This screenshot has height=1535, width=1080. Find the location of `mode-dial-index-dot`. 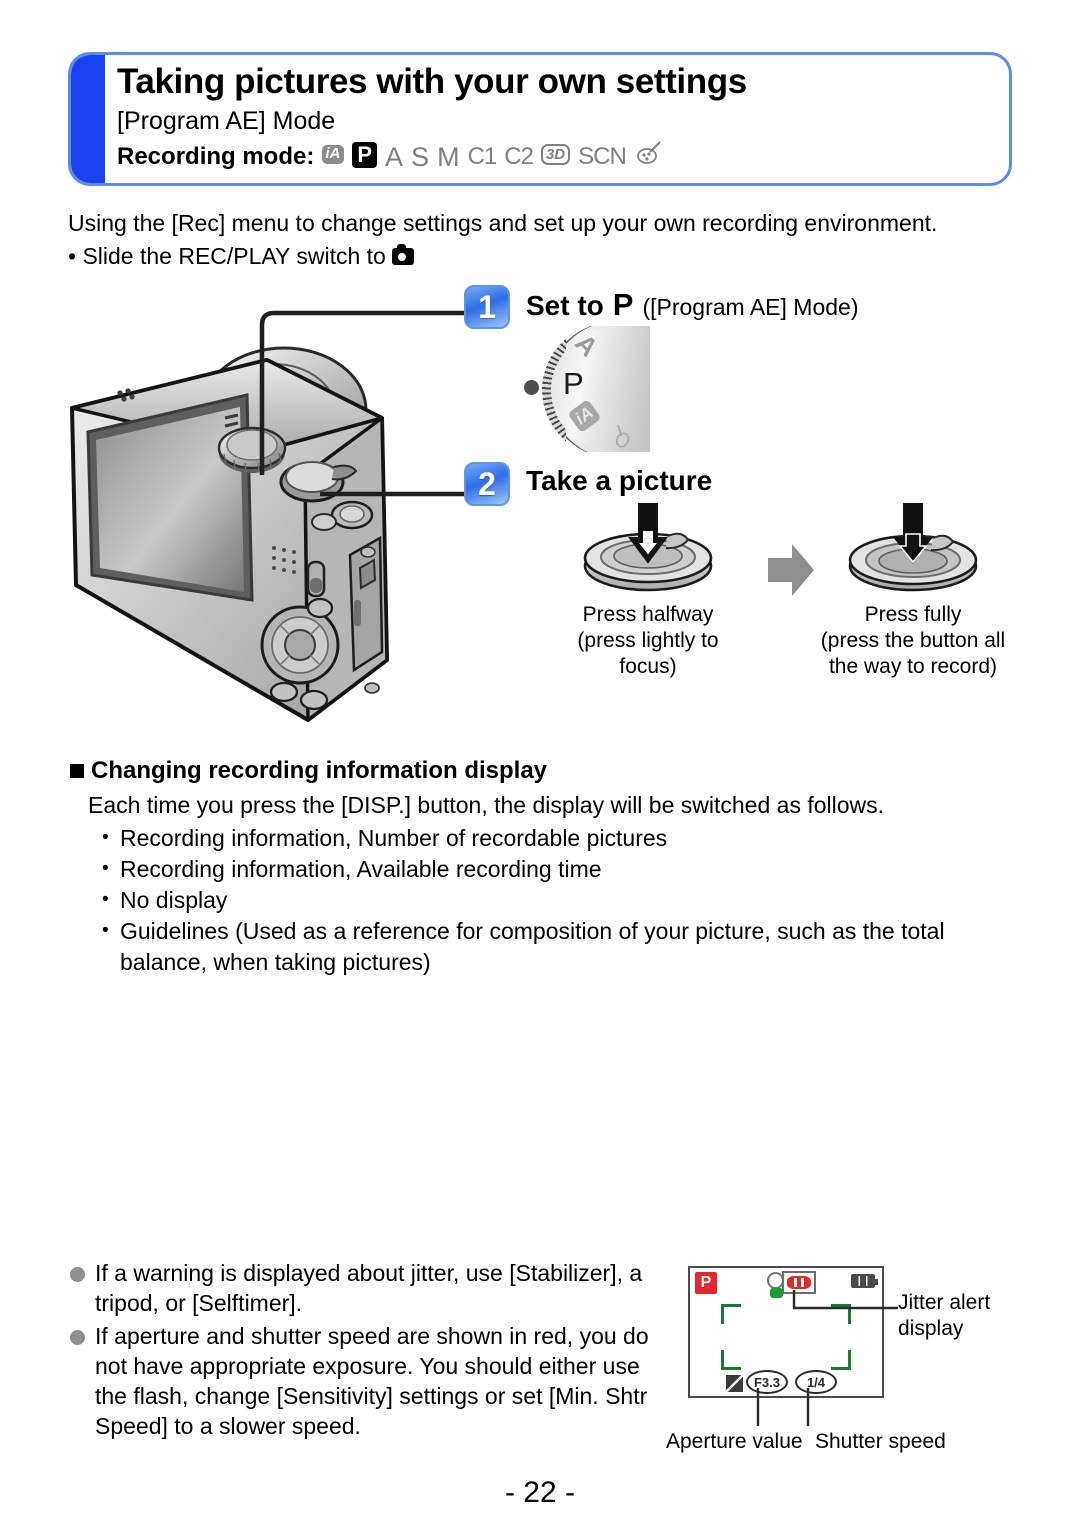

mode-dial-index-dot is located at coordinates (531, 387).